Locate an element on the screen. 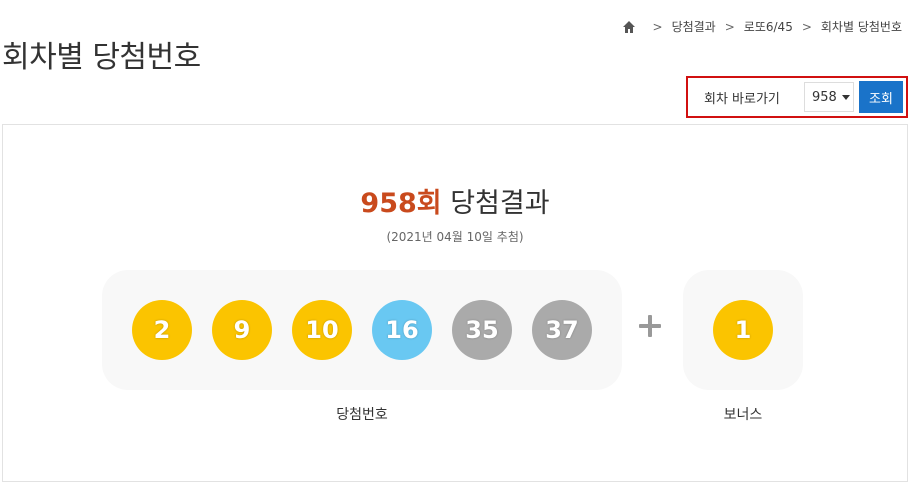  caret-down-icon is located at coordinates (845, 97).